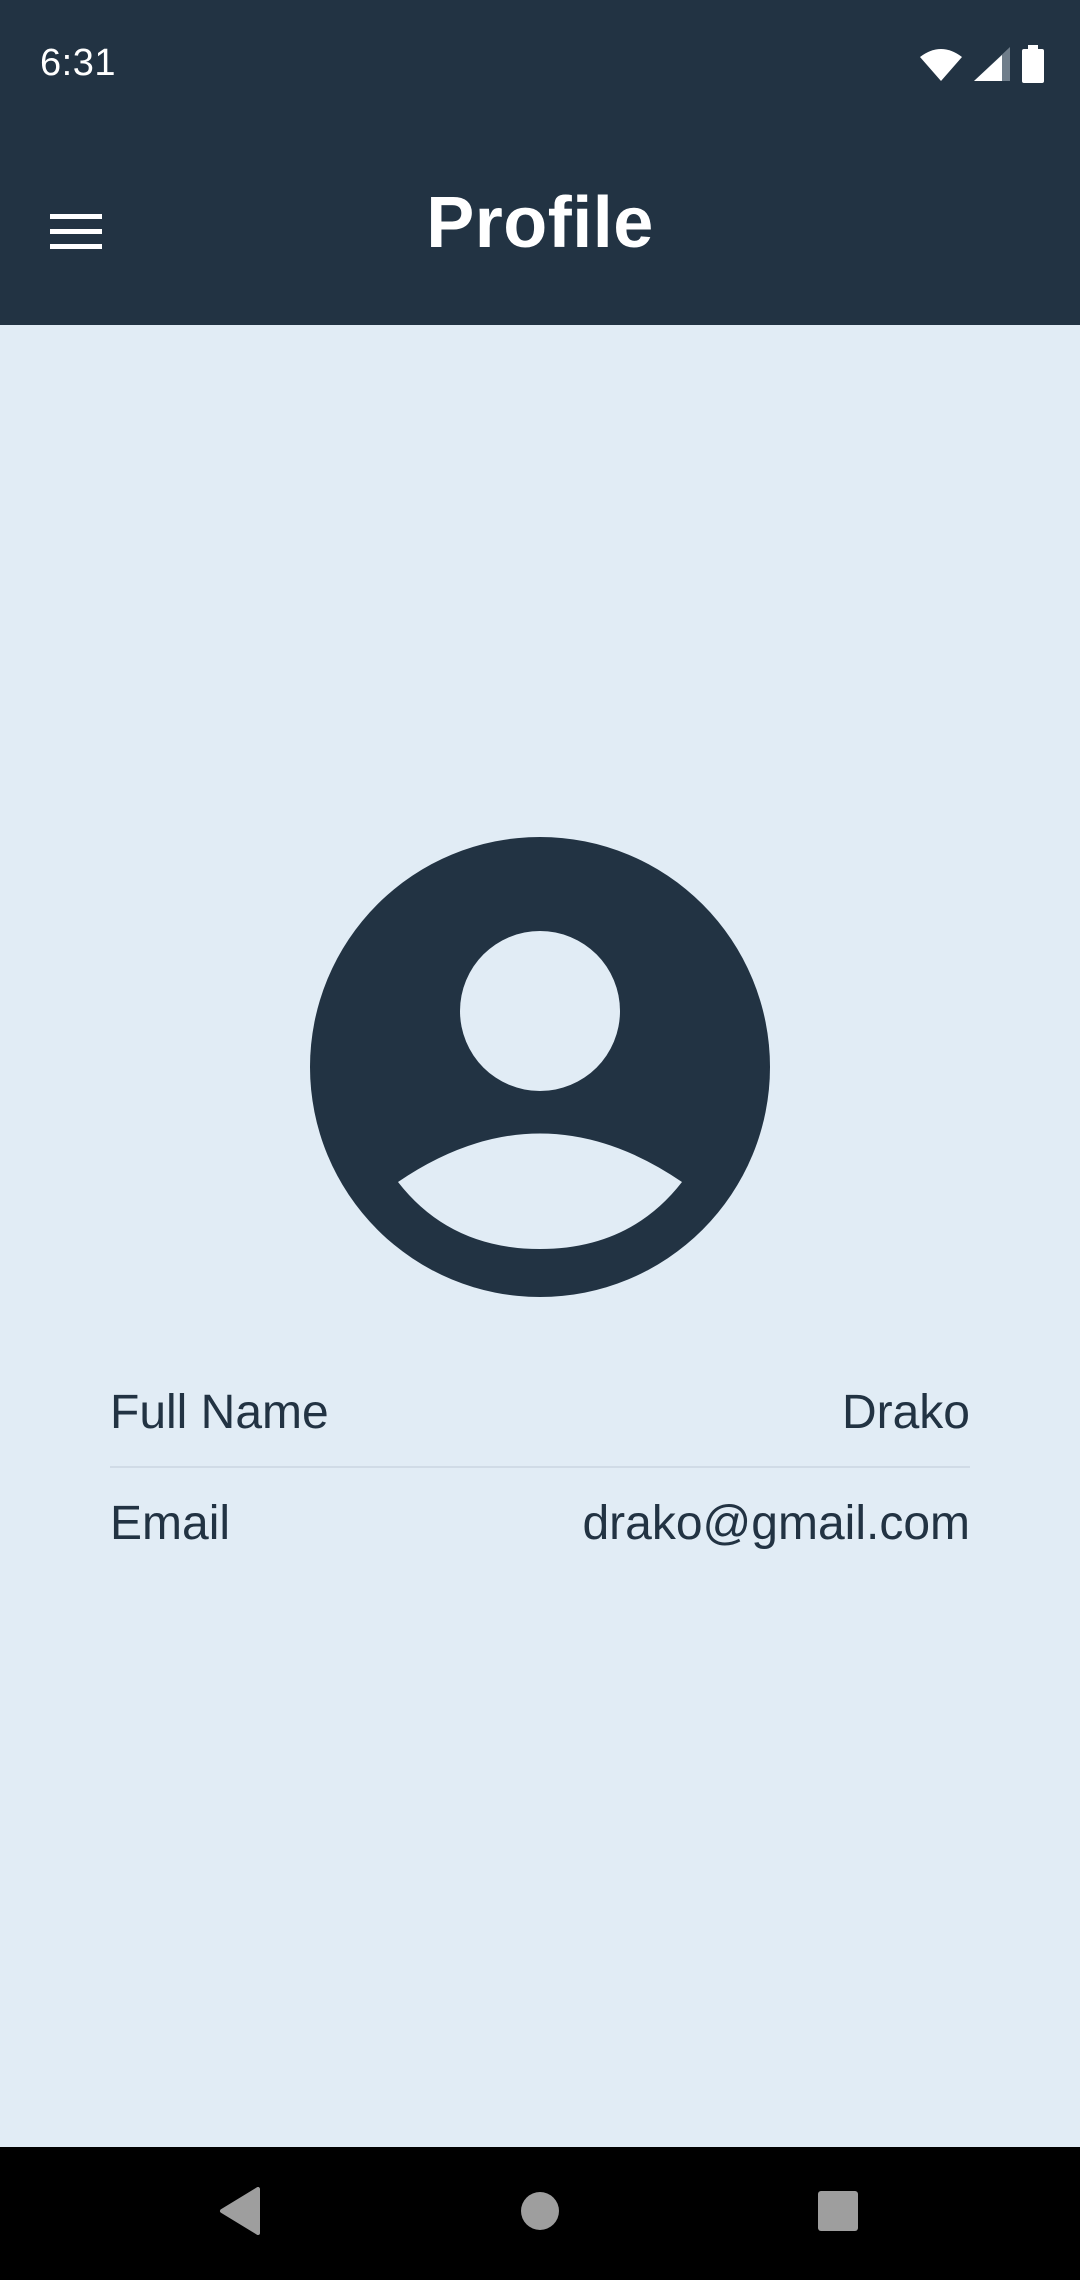 This screenshot has width=1080, height=2280. I want to click on home-button, so click(540, 2213).